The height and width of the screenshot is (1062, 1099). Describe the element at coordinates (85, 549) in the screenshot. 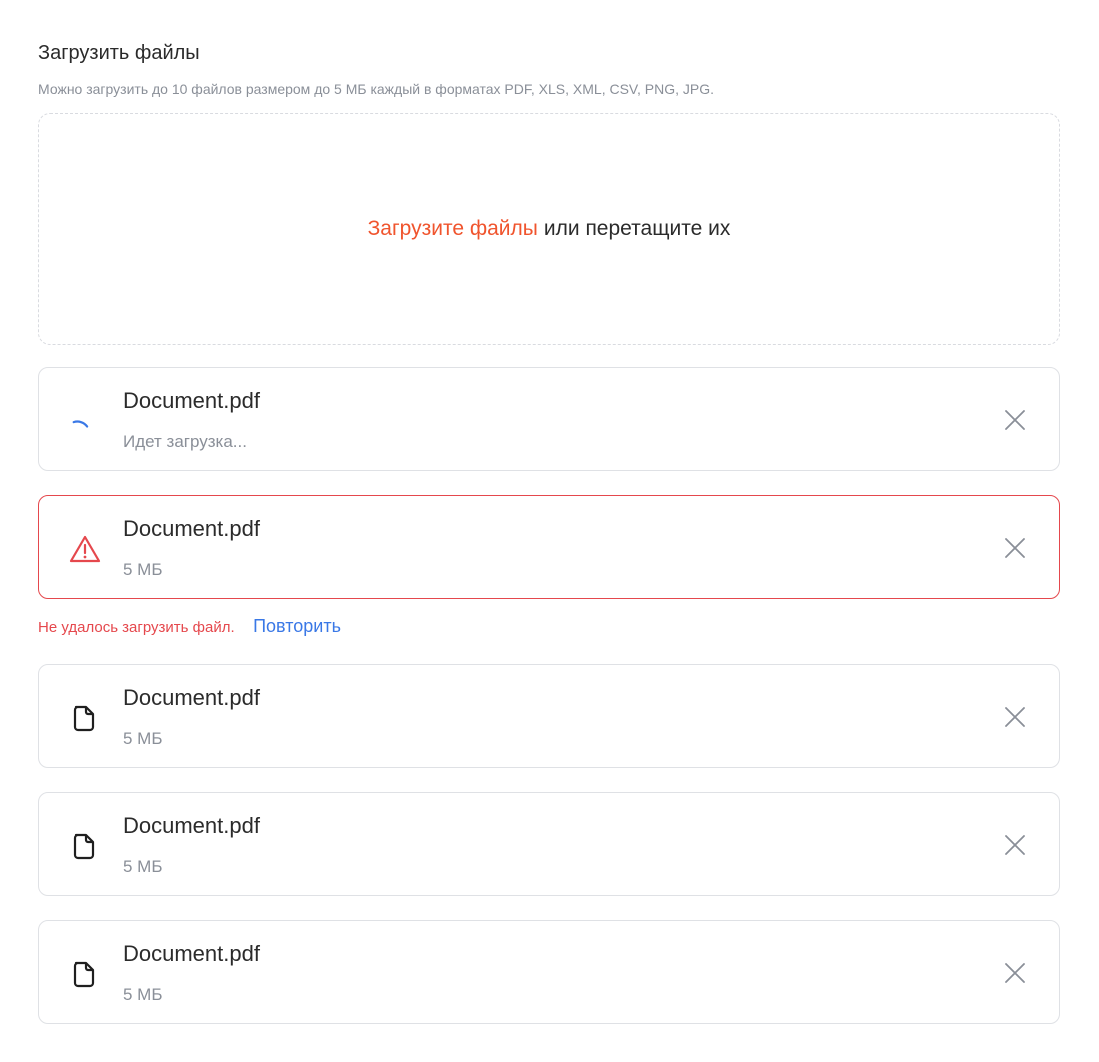

I see `warning-icon` at that location.